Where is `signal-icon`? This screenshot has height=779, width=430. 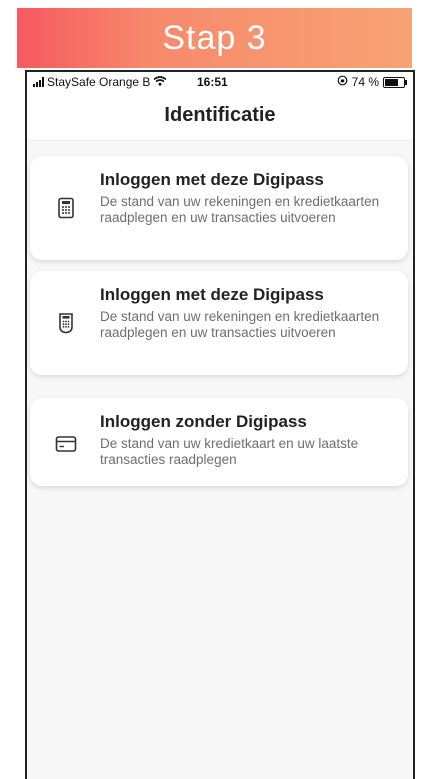 signal-icon is located at coordinates (38, 82).